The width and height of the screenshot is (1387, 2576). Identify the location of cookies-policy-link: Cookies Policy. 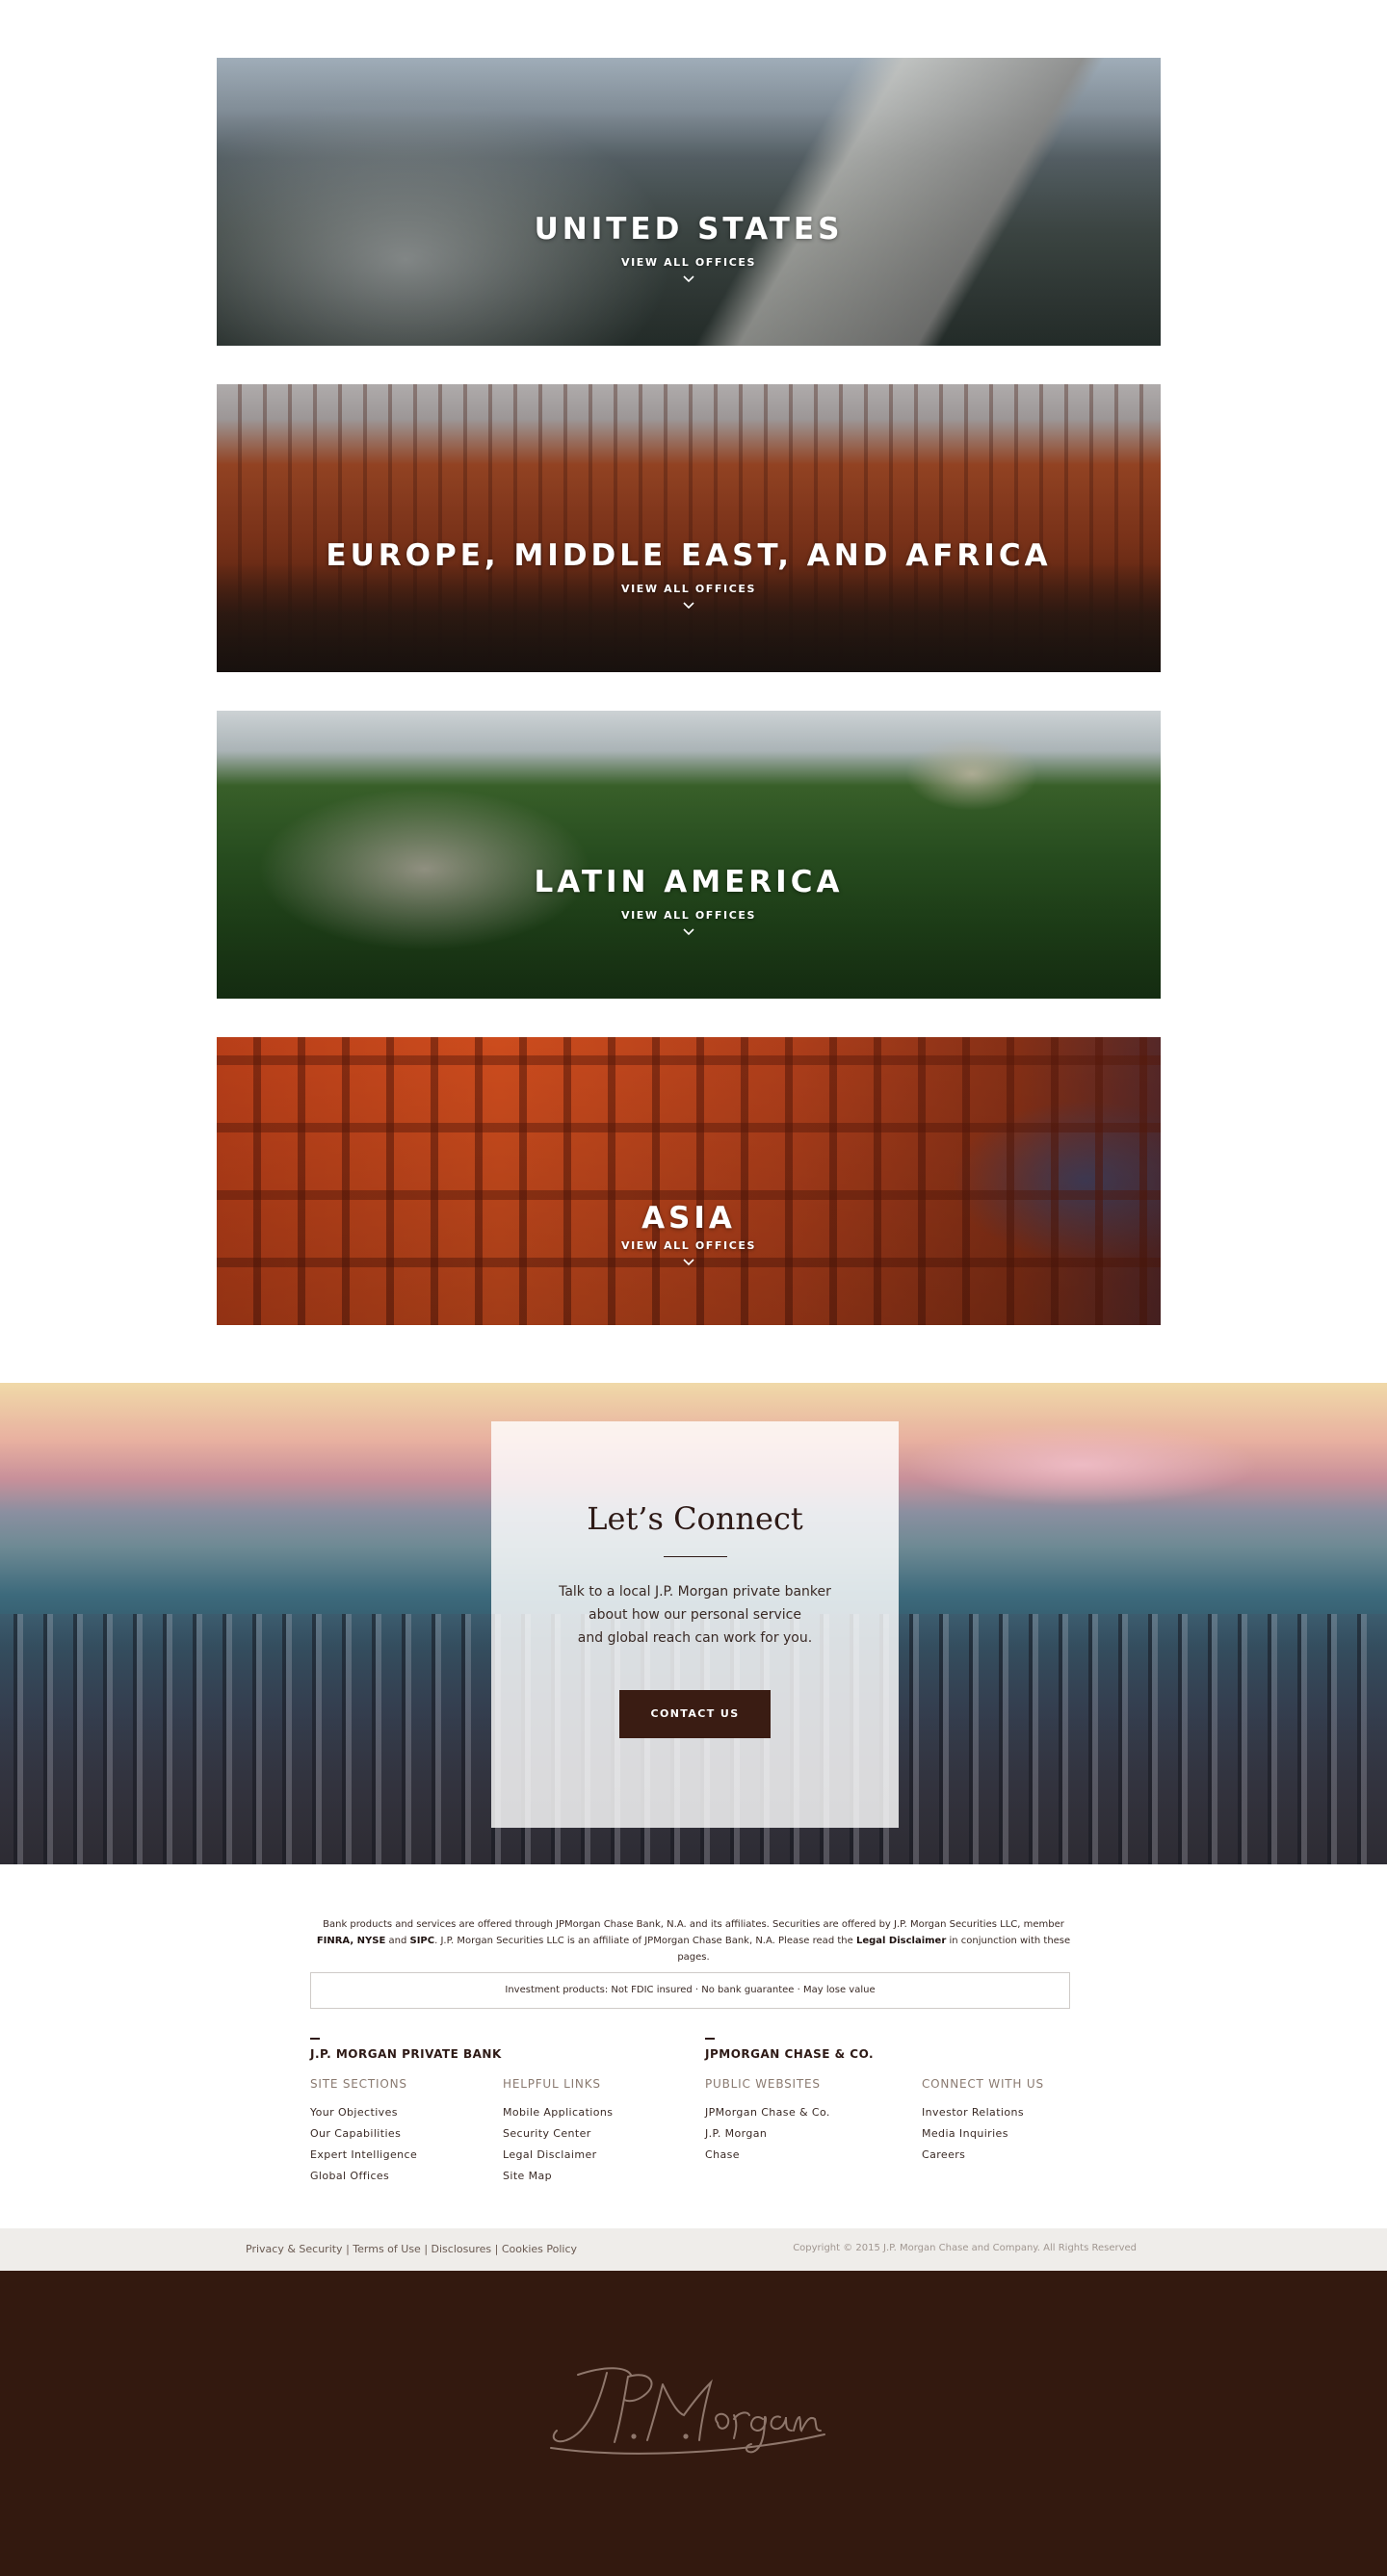
(539, 2249).